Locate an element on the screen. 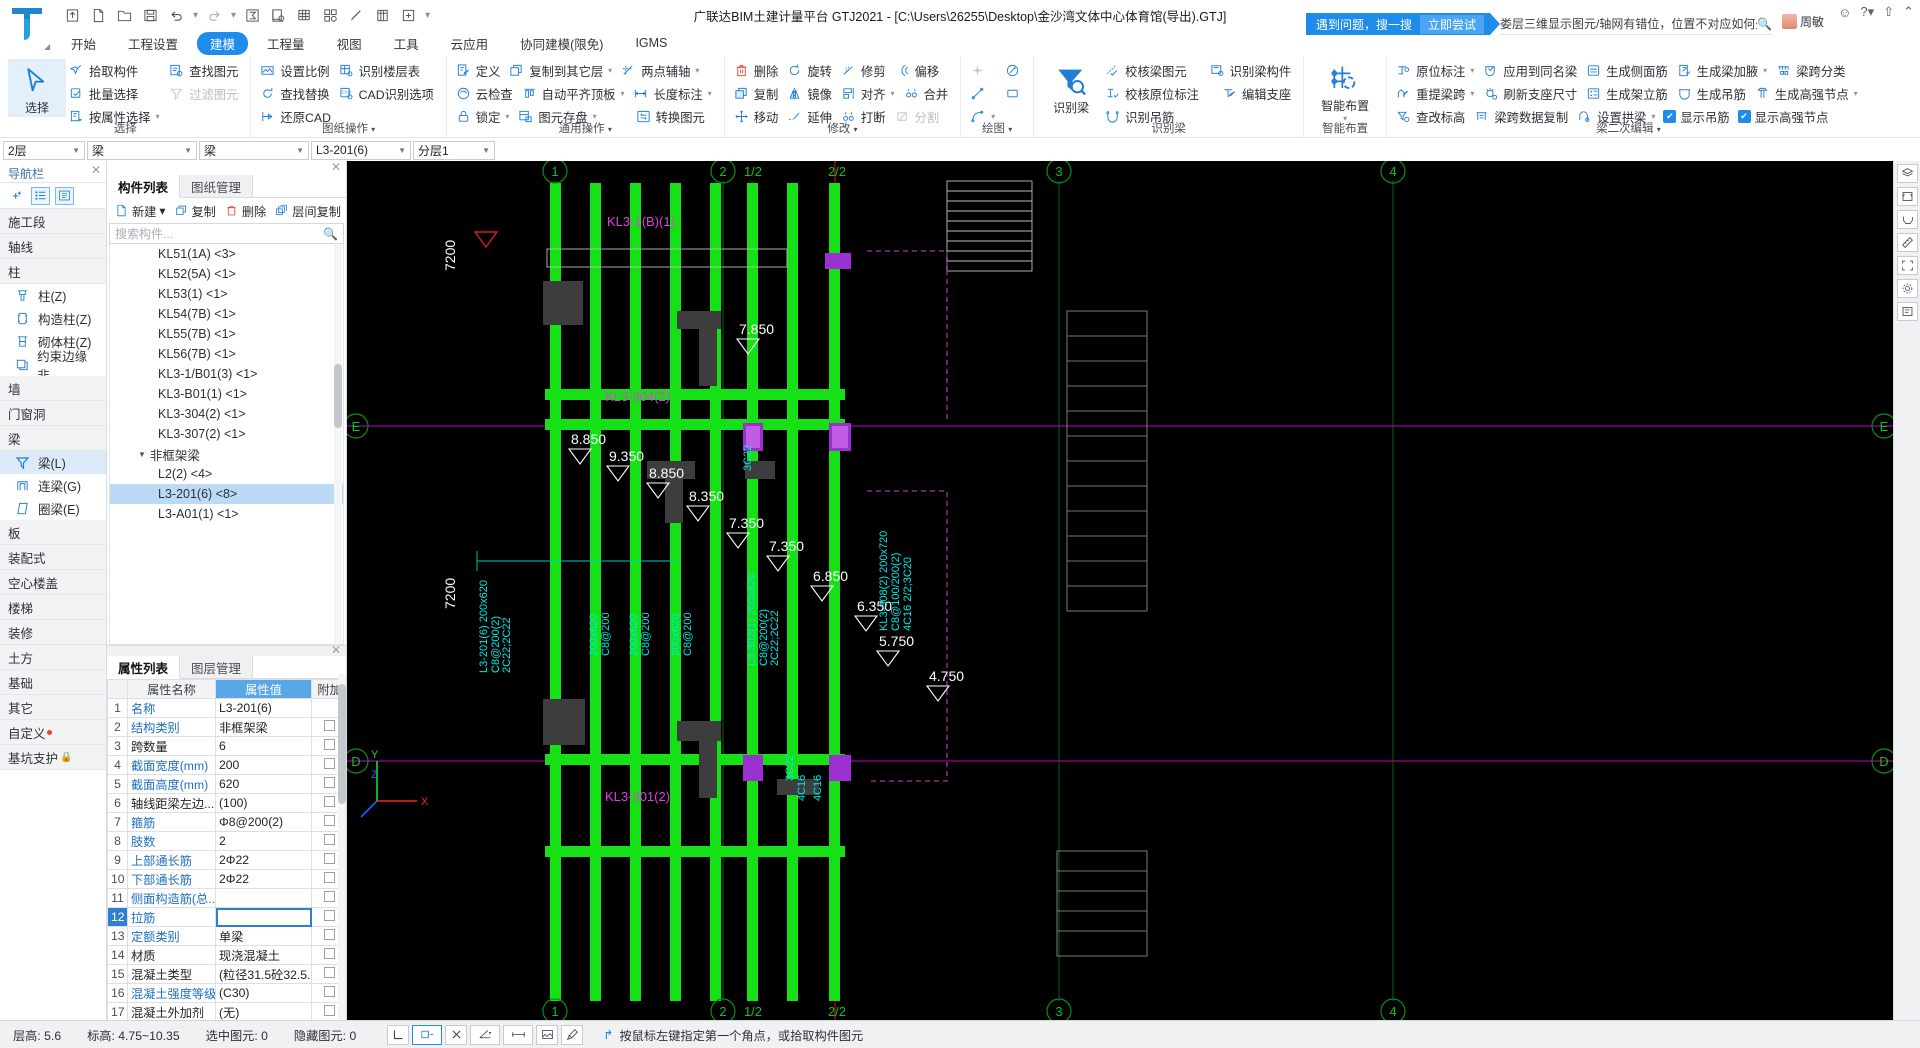 The width and height of the screenshot is (1920, 1048). cloud-check-button: 云检查 is located at coordinates (486, 94).